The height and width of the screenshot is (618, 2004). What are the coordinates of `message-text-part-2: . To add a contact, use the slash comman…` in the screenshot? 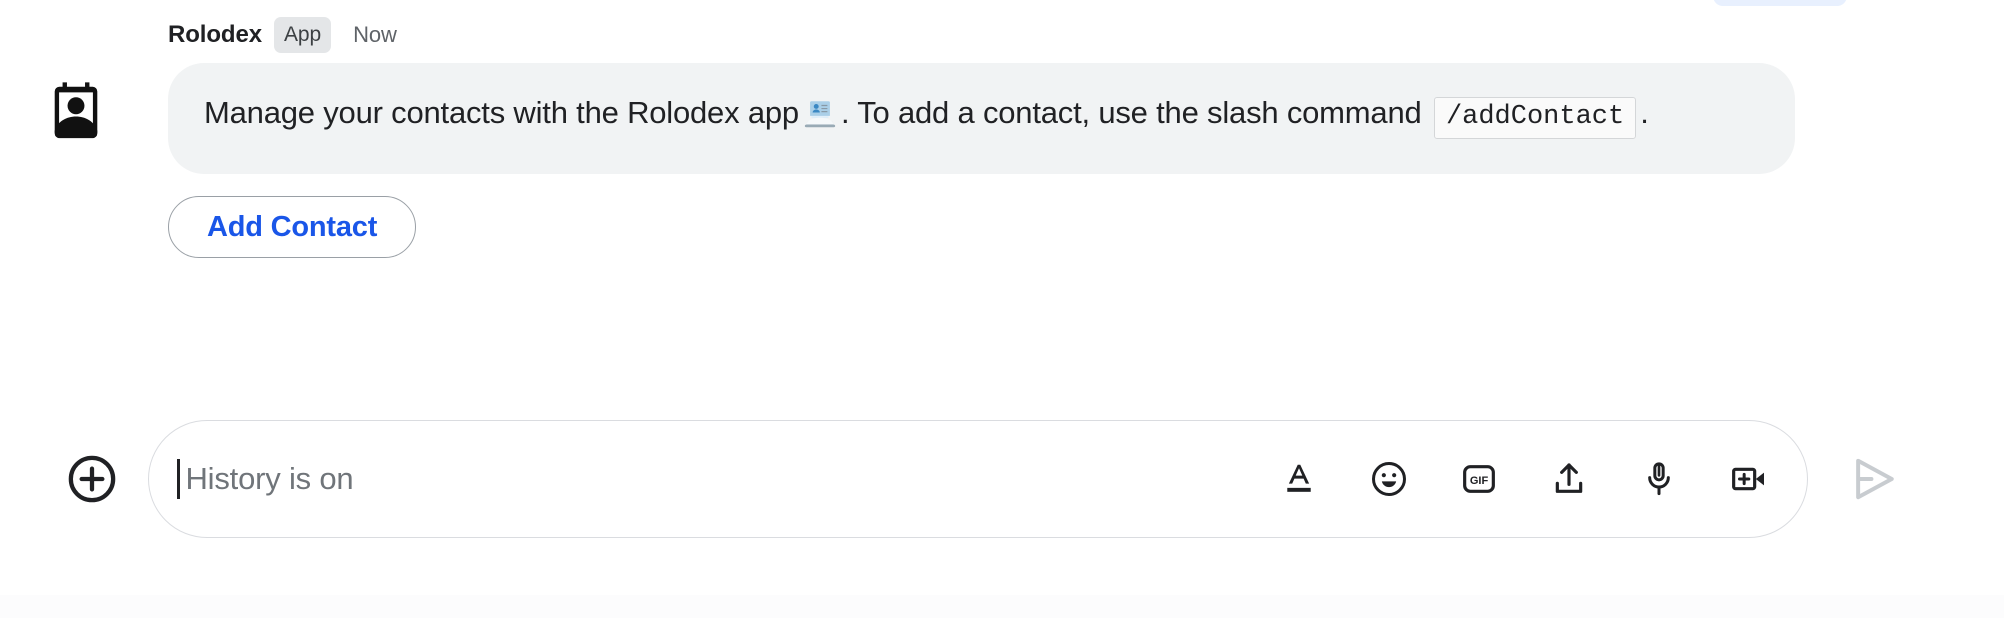 It's located at (1131, 112).